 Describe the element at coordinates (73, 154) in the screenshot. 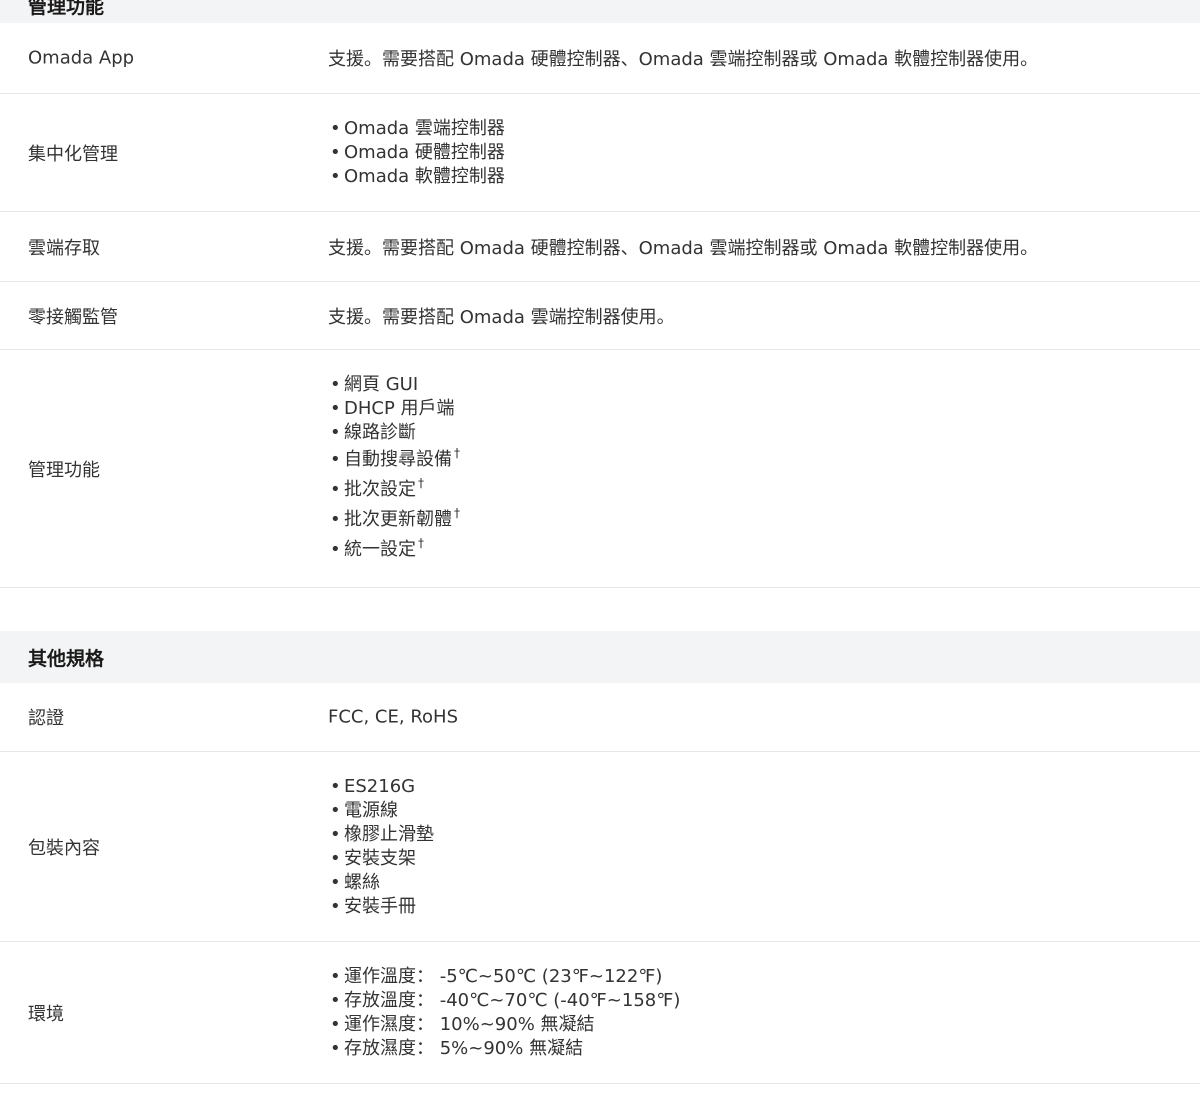

I see `spec-label: 集中化管理` at that location.